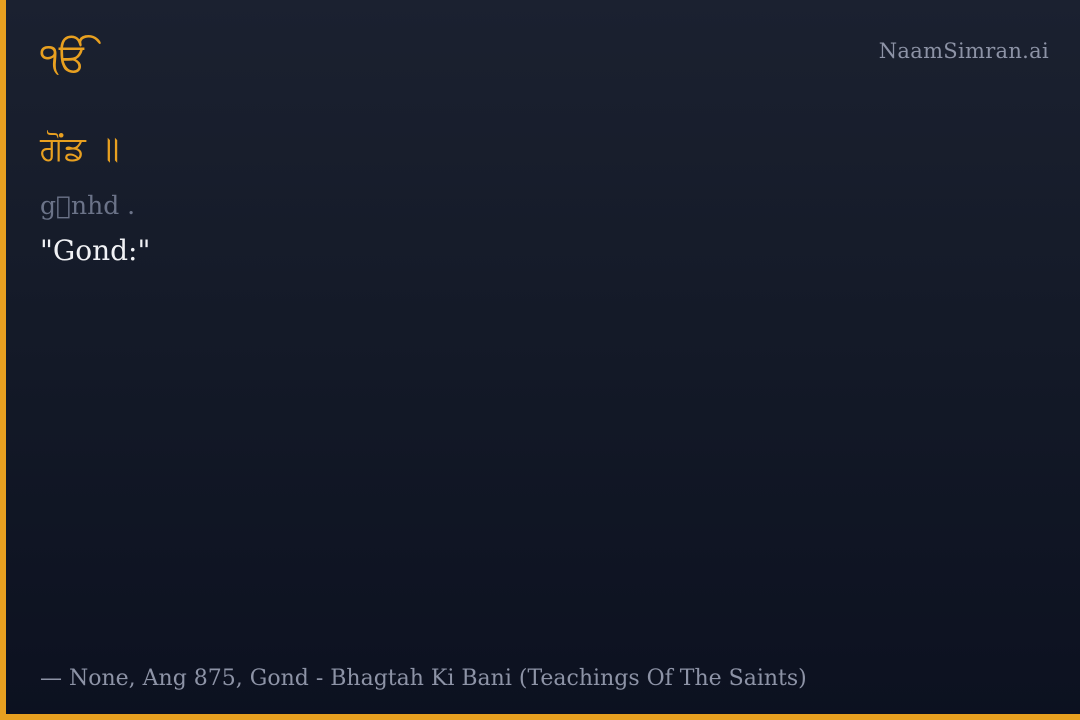  Describe the element at coordinates (963, 51) in the screenshot. I see `brand-label: NaamSimran.ai` at that location.